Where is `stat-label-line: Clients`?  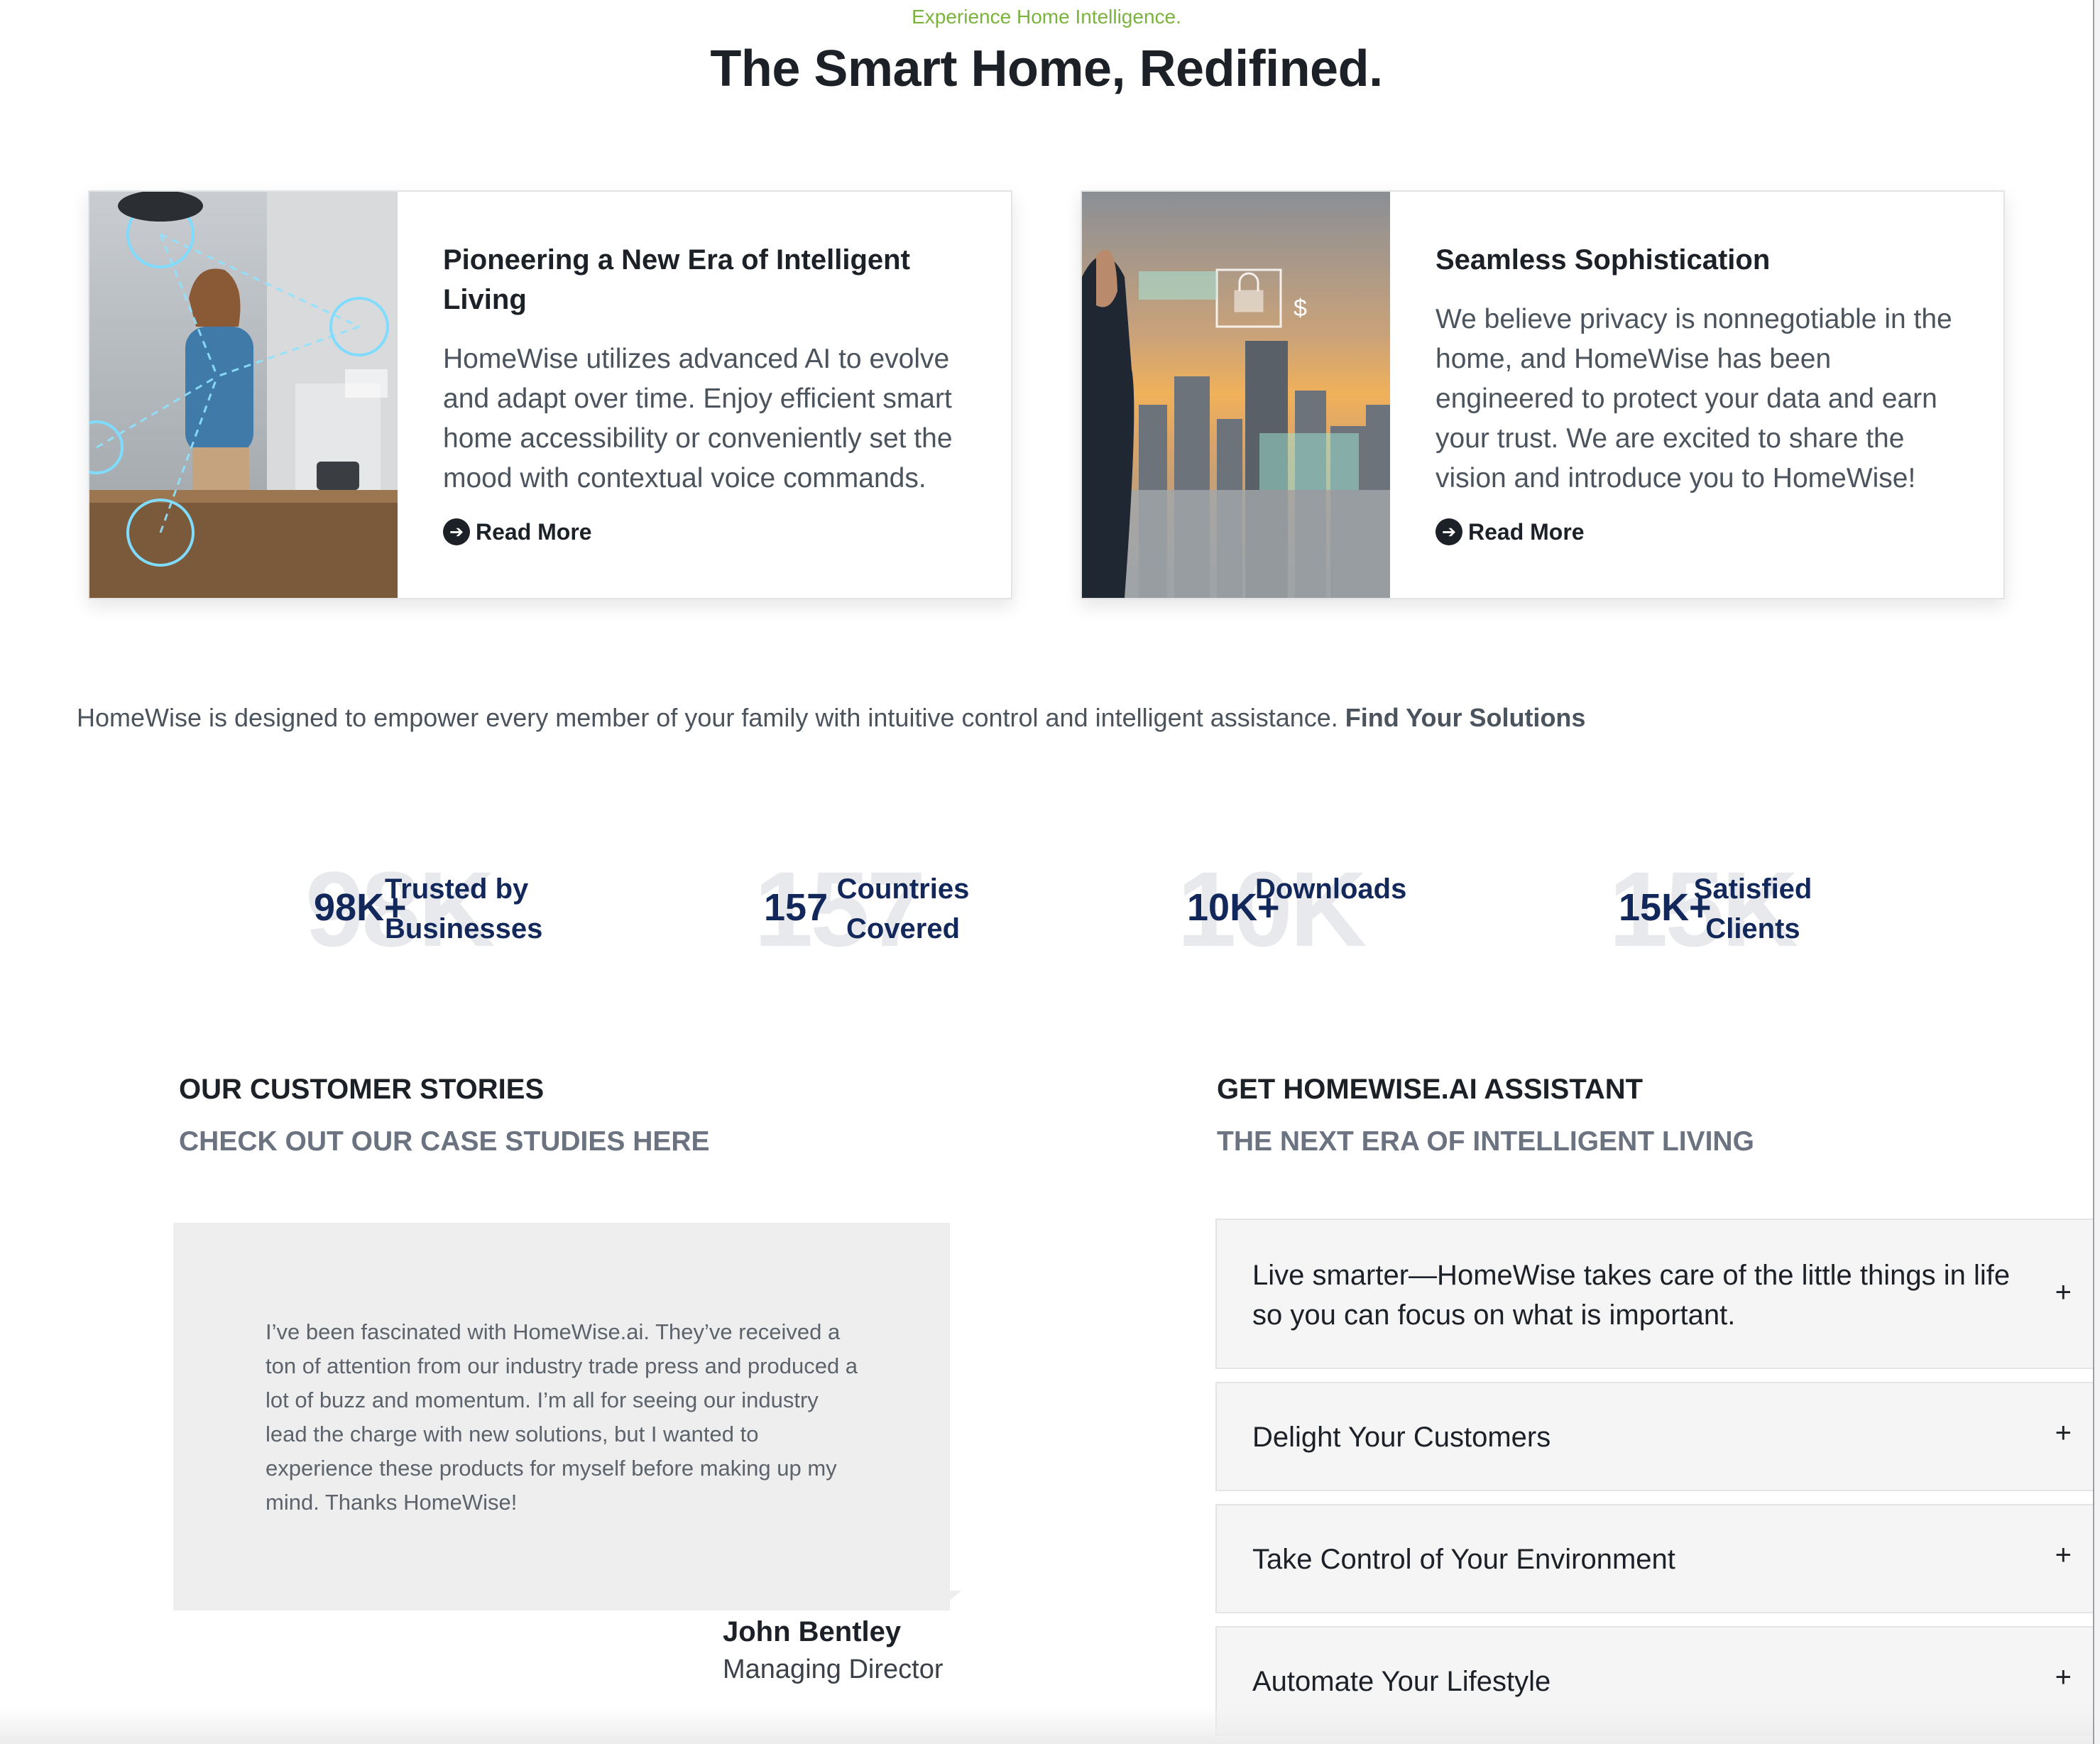
stat-label-line: Clients is located at coordinates (1752, 929).